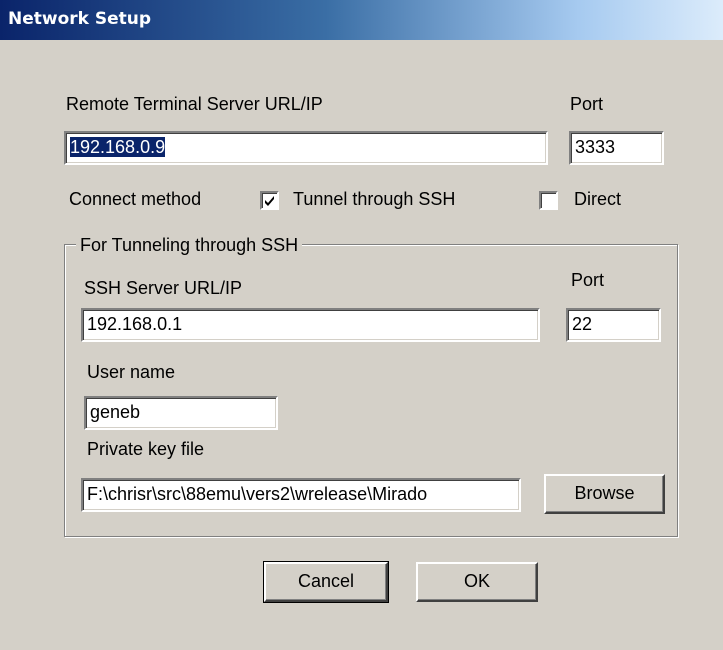  Describe the element at coordinates (181, 413) in the screenshot. I see `user-name-input: geneb` at that location.